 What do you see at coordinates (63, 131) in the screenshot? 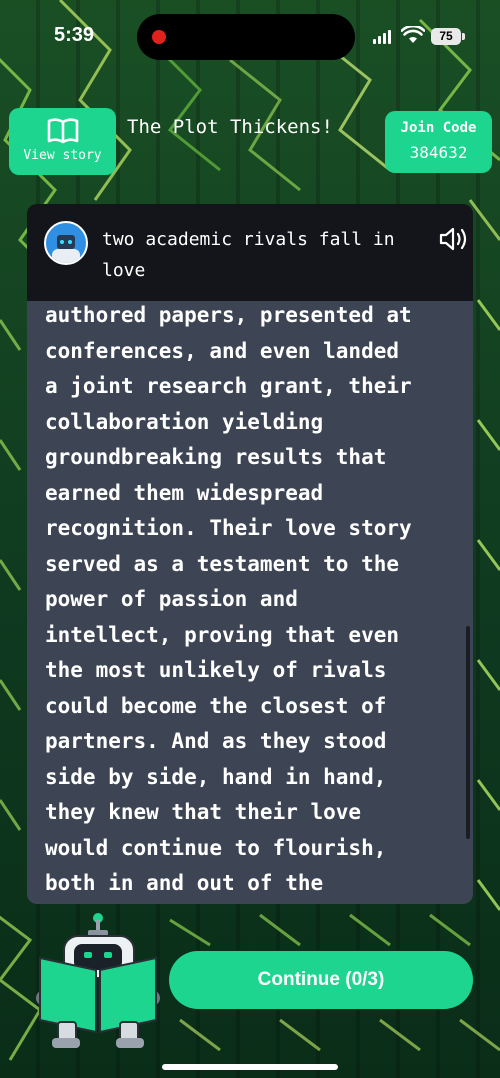
I see `book-open-icon` at bounding box center [63, 131].